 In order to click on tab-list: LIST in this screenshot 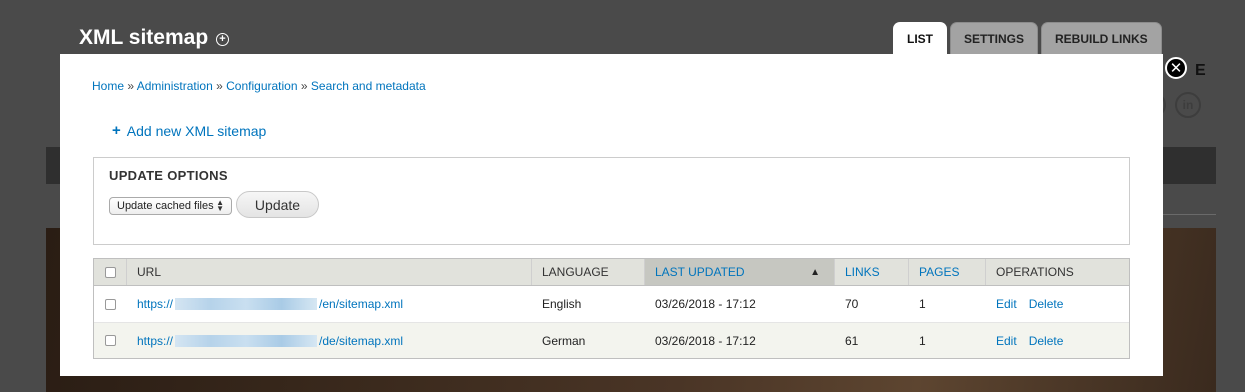, I will do `click(920, 38)`.